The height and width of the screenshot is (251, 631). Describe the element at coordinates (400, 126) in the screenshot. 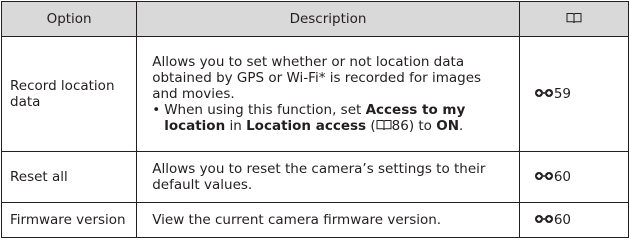

I see `page-ref: 86` at that location.